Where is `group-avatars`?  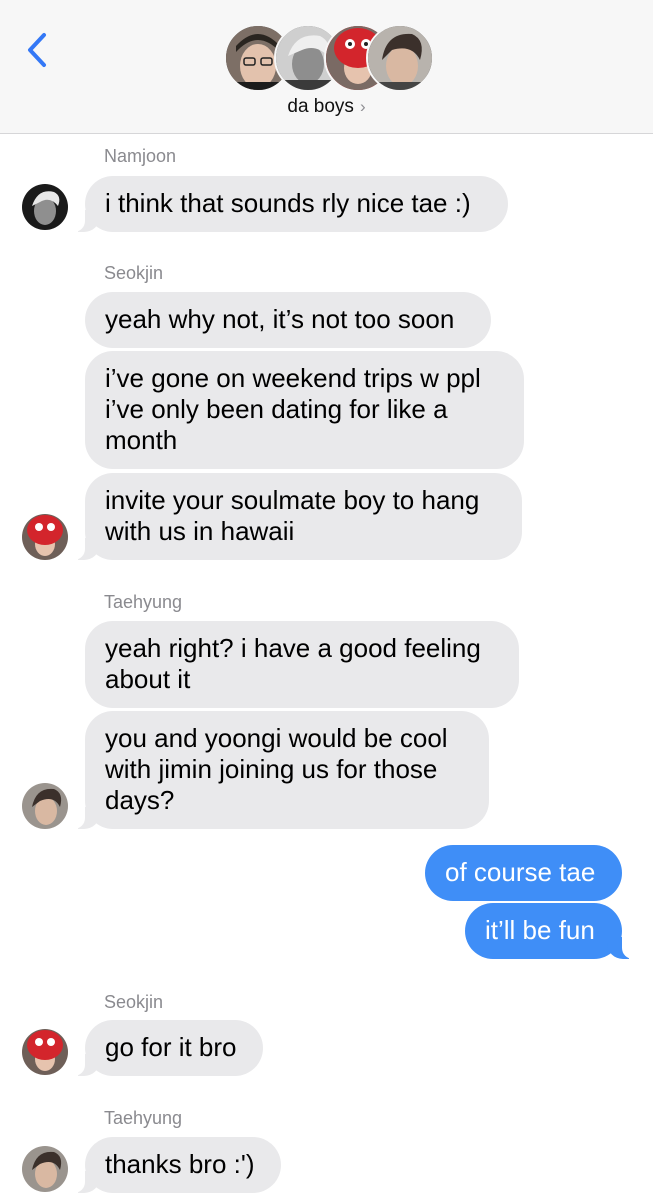 group-avatars is located at coordinates (329, 58).